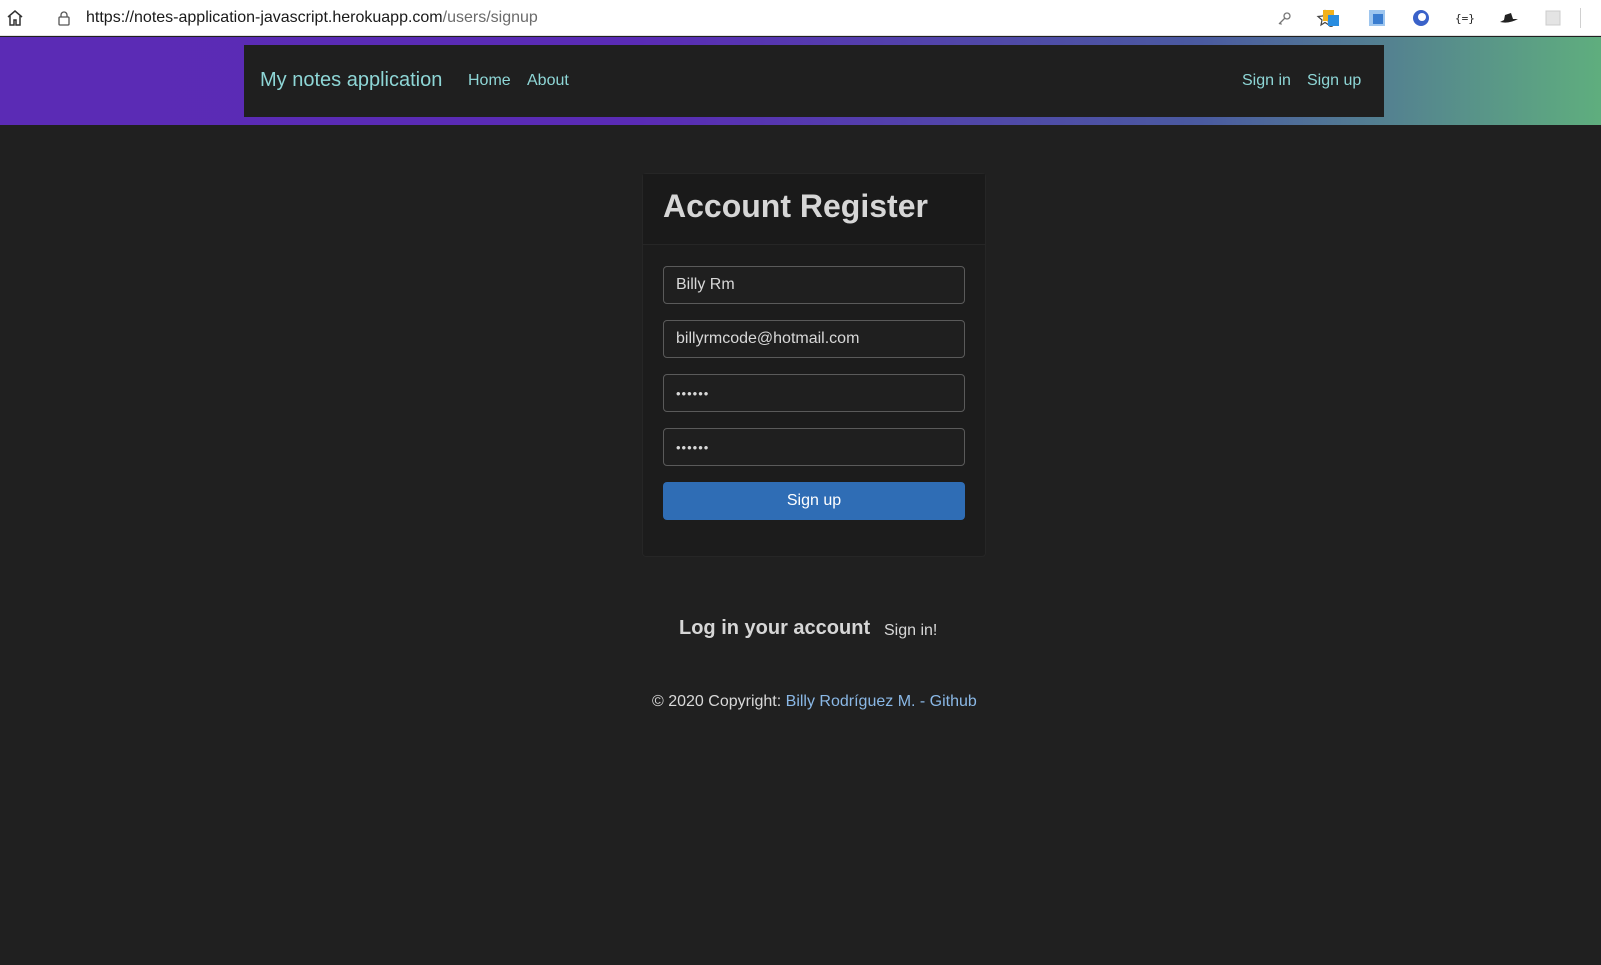  What do you see at coordinates (814, 285) in the screenshot?
I see `name-input` at bounding box center [814, 285].